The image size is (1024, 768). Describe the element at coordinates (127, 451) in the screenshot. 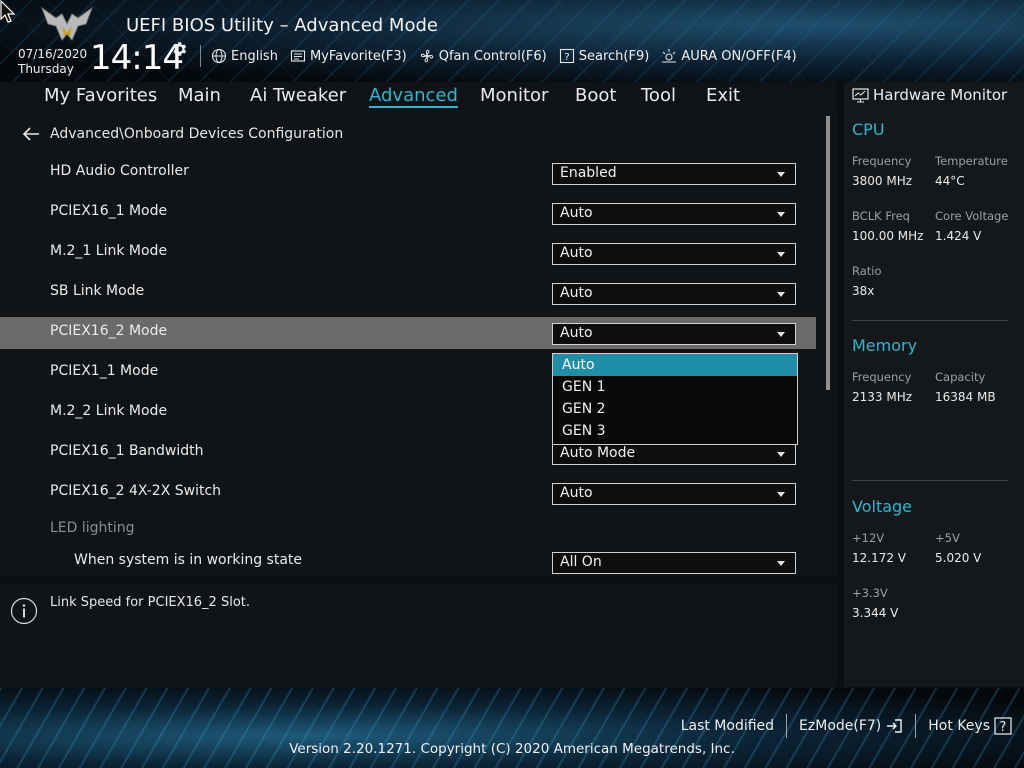

I see `setting-label: PCIEX16_1 Bandwidth` at that location.